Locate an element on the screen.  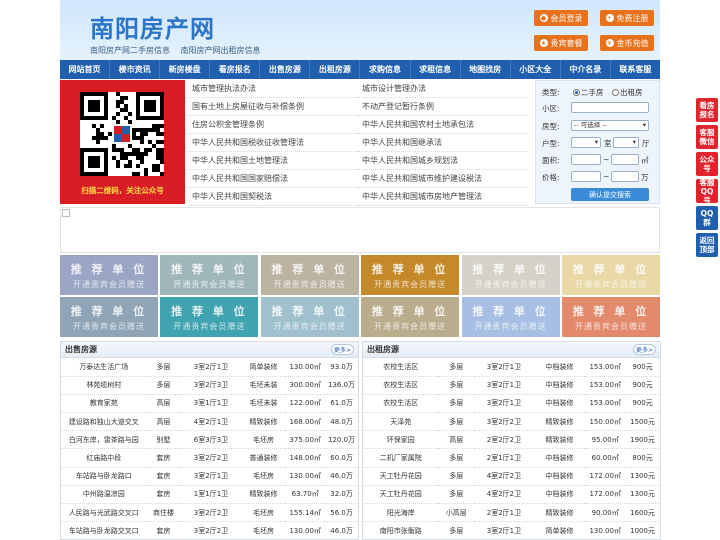
login-button: ● 会员登录 is located at coordinates (561, 18).